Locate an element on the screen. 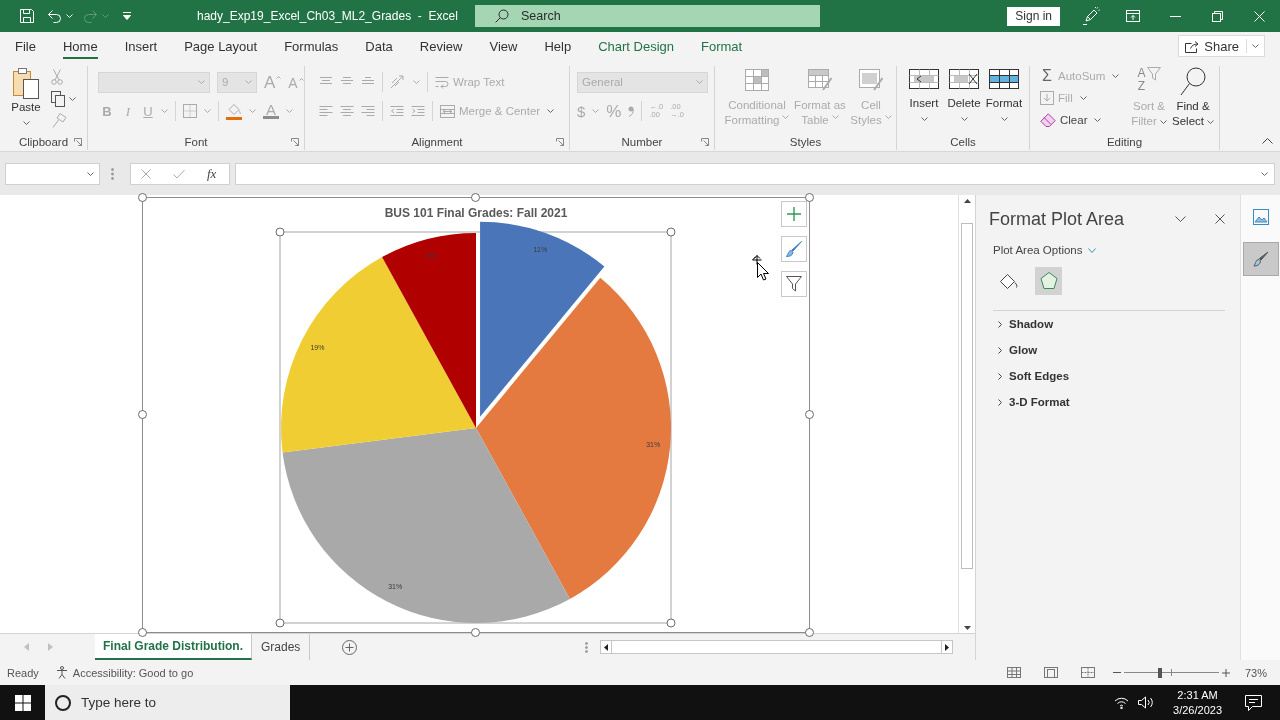 The width and height of the screenshot is (1280, 720). side-tab is located at coordinates (1260, 259).